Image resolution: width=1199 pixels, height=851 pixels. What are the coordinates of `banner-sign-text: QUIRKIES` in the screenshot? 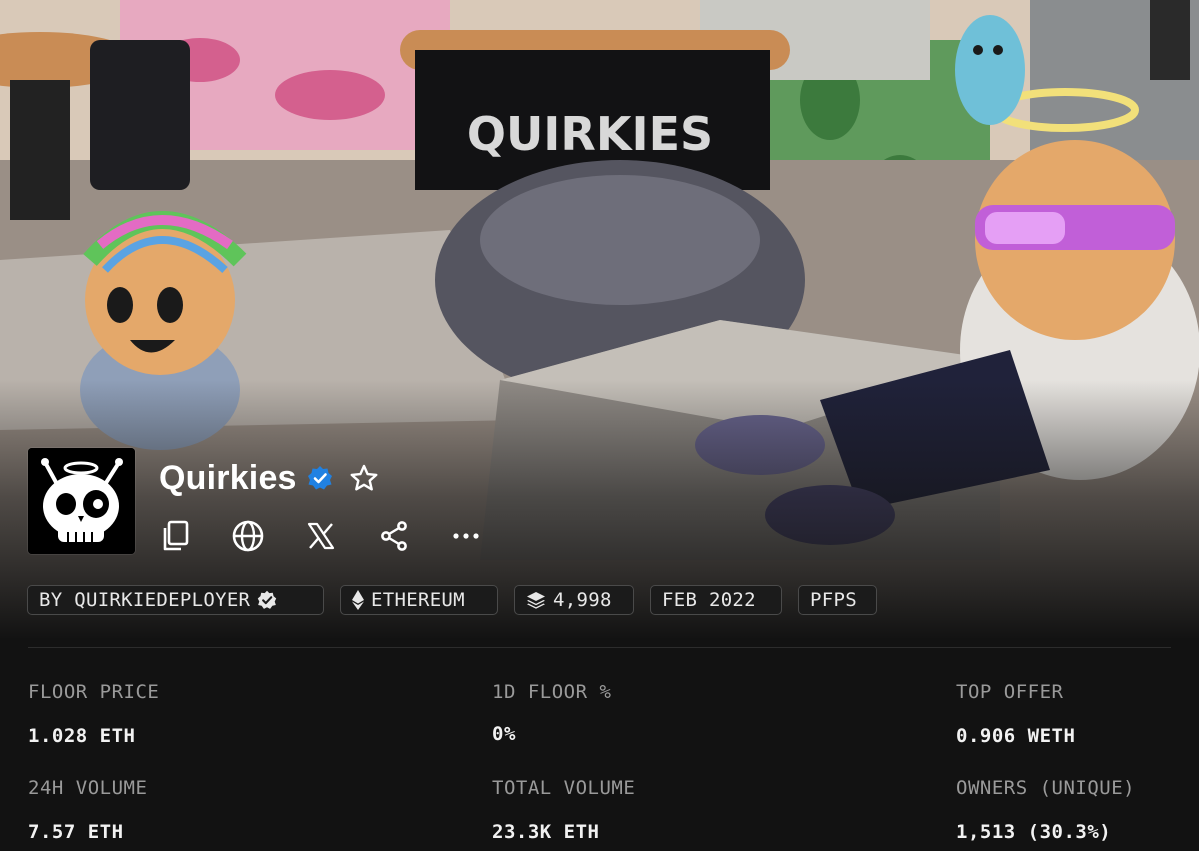 It's located at (590, 134).